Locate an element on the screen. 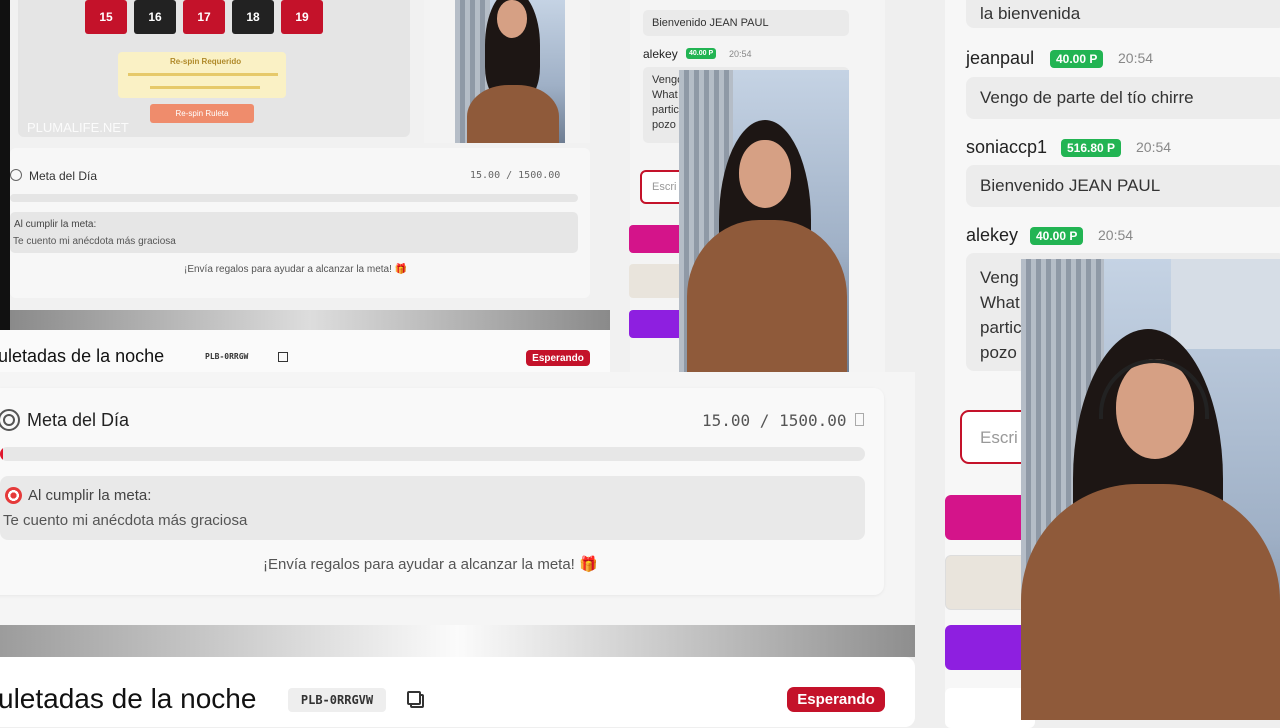  number-cell: 17 is located at coordinates (204, 17).